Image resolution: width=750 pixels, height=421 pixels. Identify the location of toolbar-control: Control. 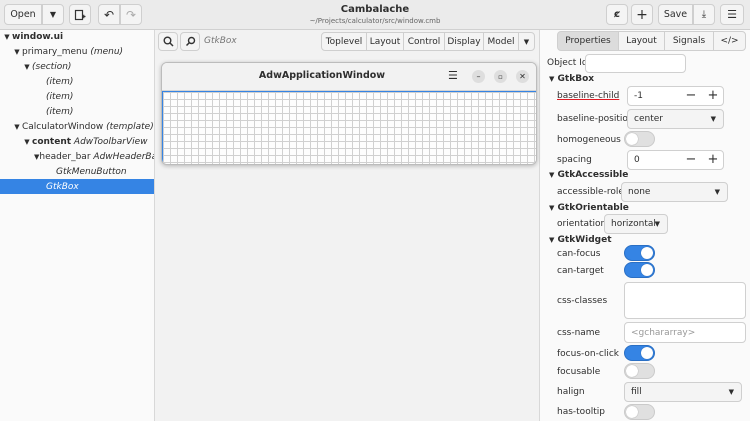
(424, 41).